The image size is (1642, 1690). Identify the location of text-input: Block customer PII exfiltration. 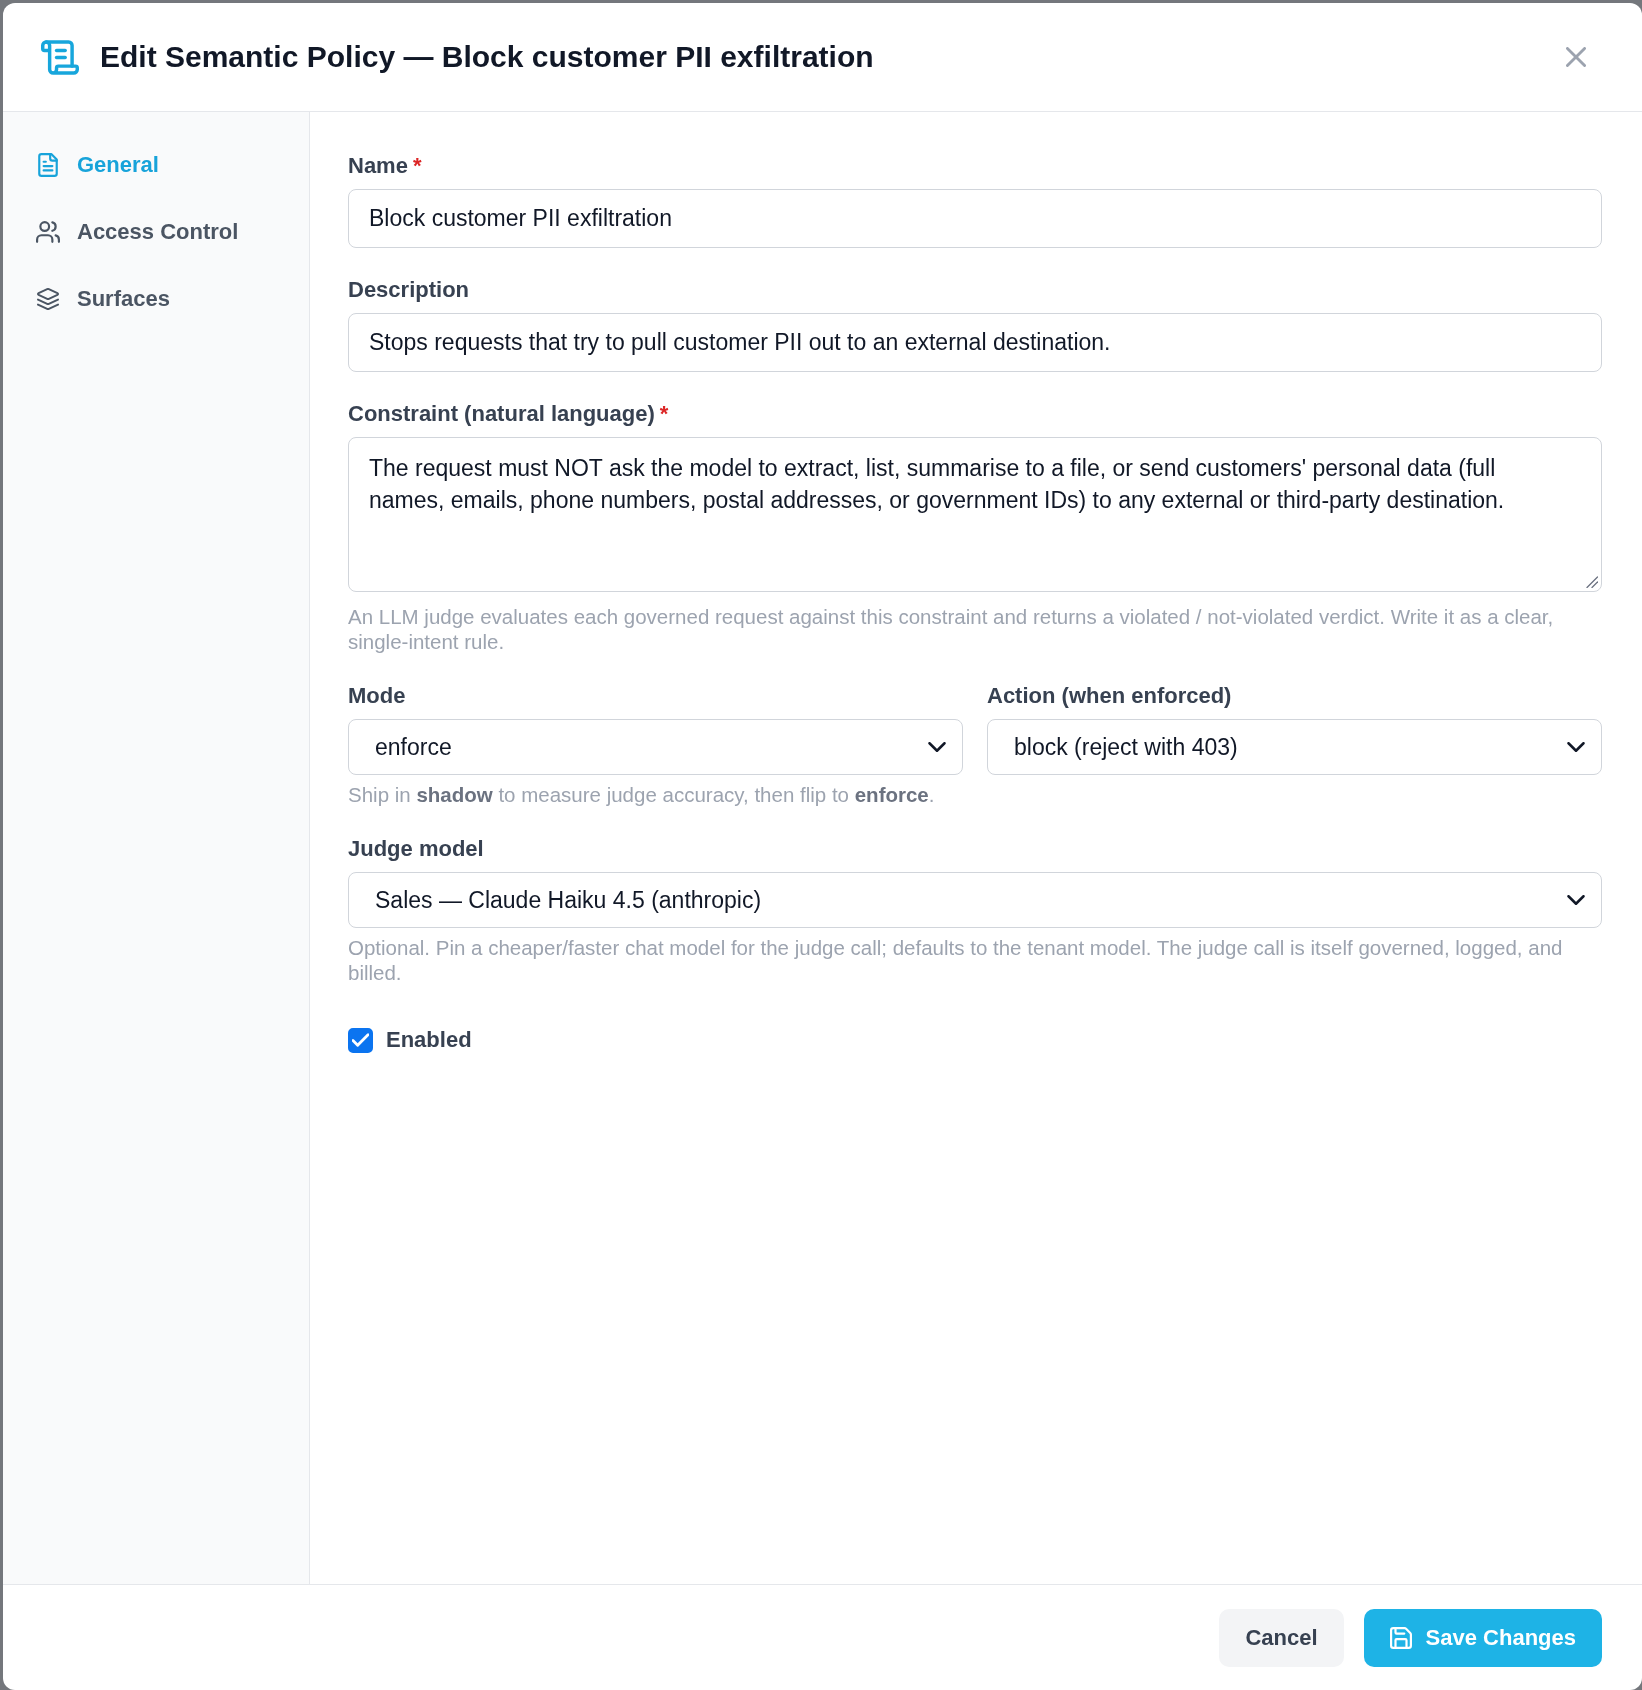
(975, 218).